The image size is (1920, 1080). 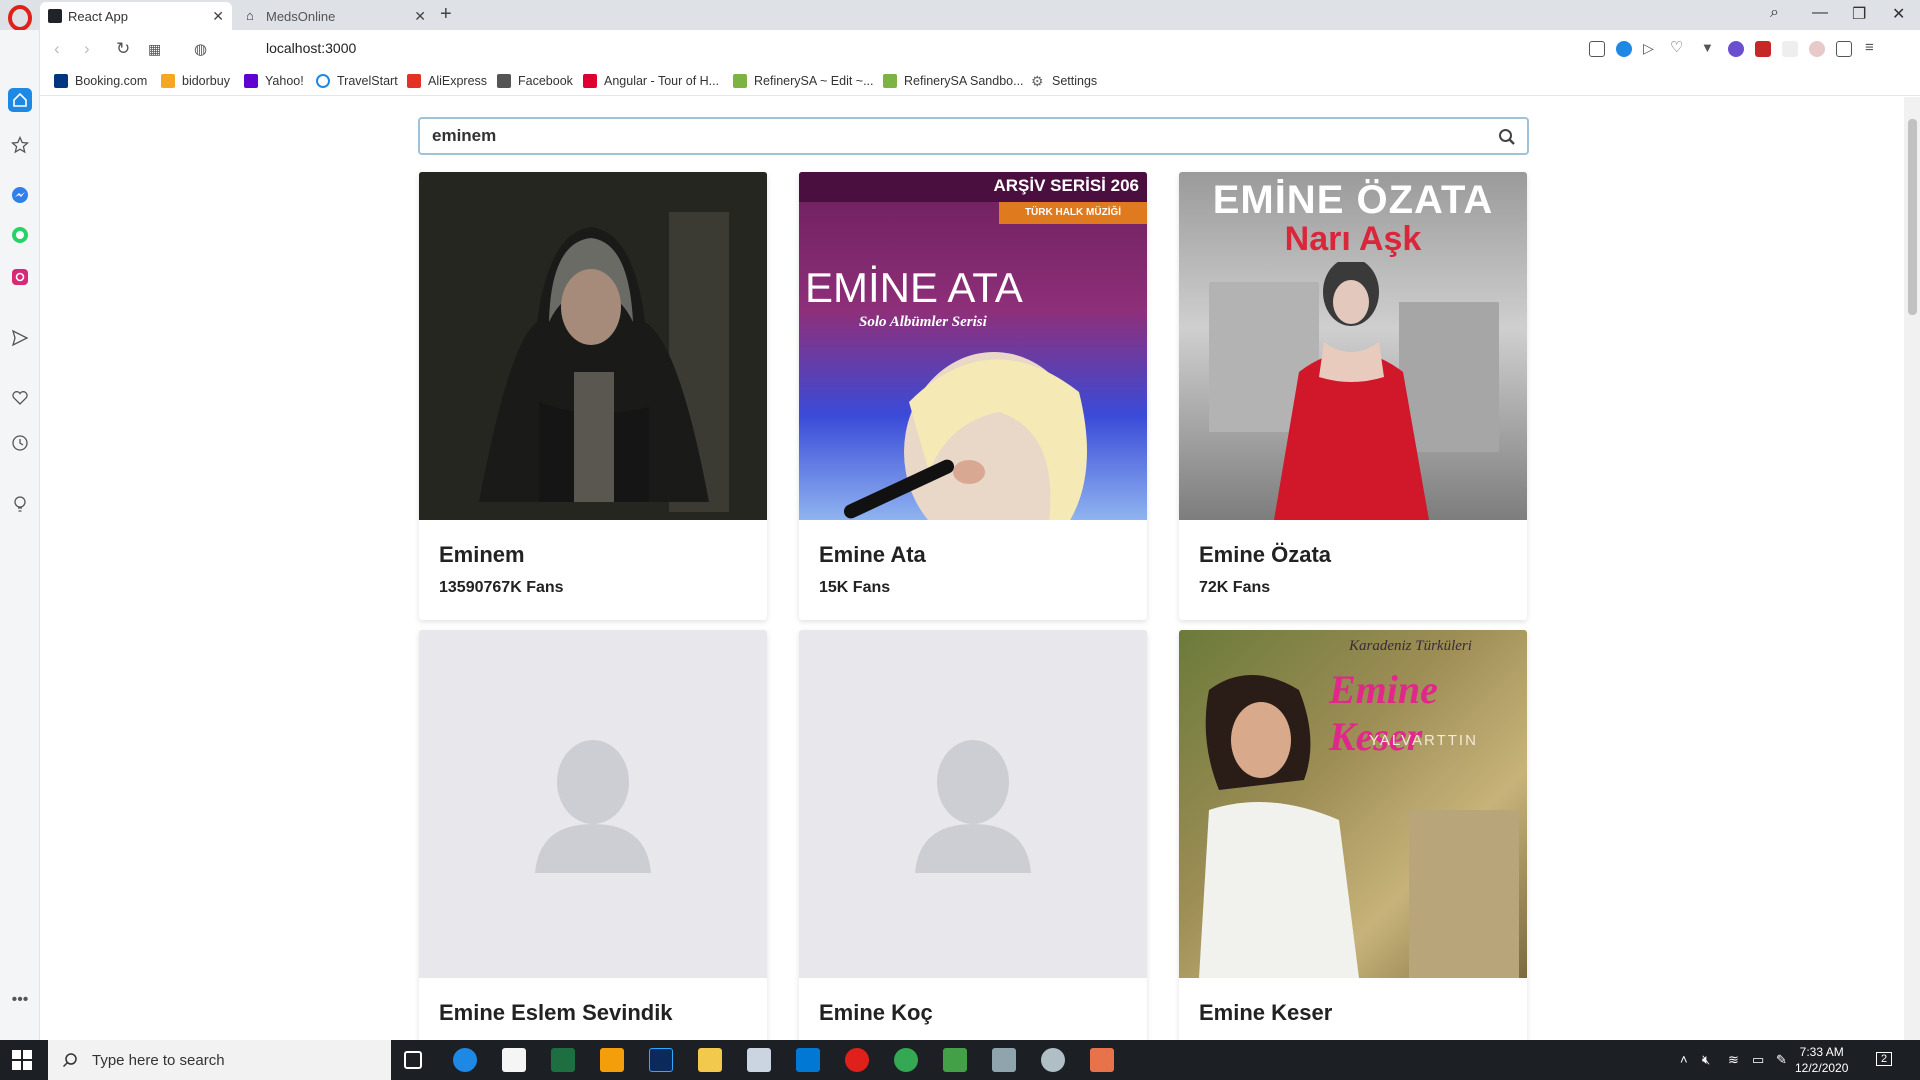 I want to click on bookmark-label: TravelStart, so click(x=367, y=81).